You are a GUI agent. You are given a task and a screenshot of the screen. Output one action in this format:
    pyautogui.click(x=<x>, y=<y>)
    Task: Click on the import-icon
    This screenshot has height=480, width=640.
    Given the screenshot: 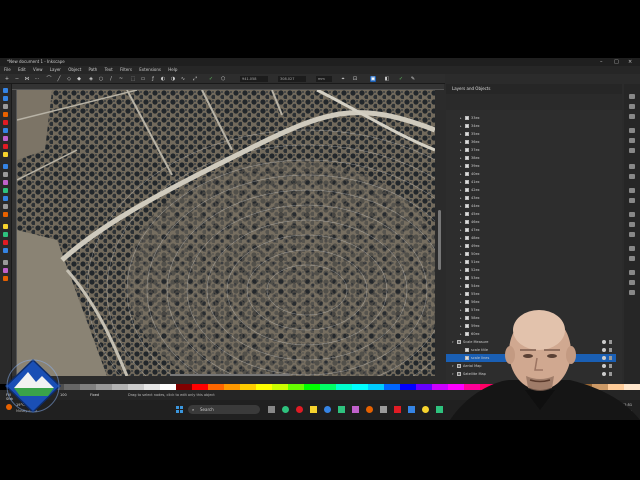 What is the action you would take?
    pyautogui.click(x=632, y=140)
    